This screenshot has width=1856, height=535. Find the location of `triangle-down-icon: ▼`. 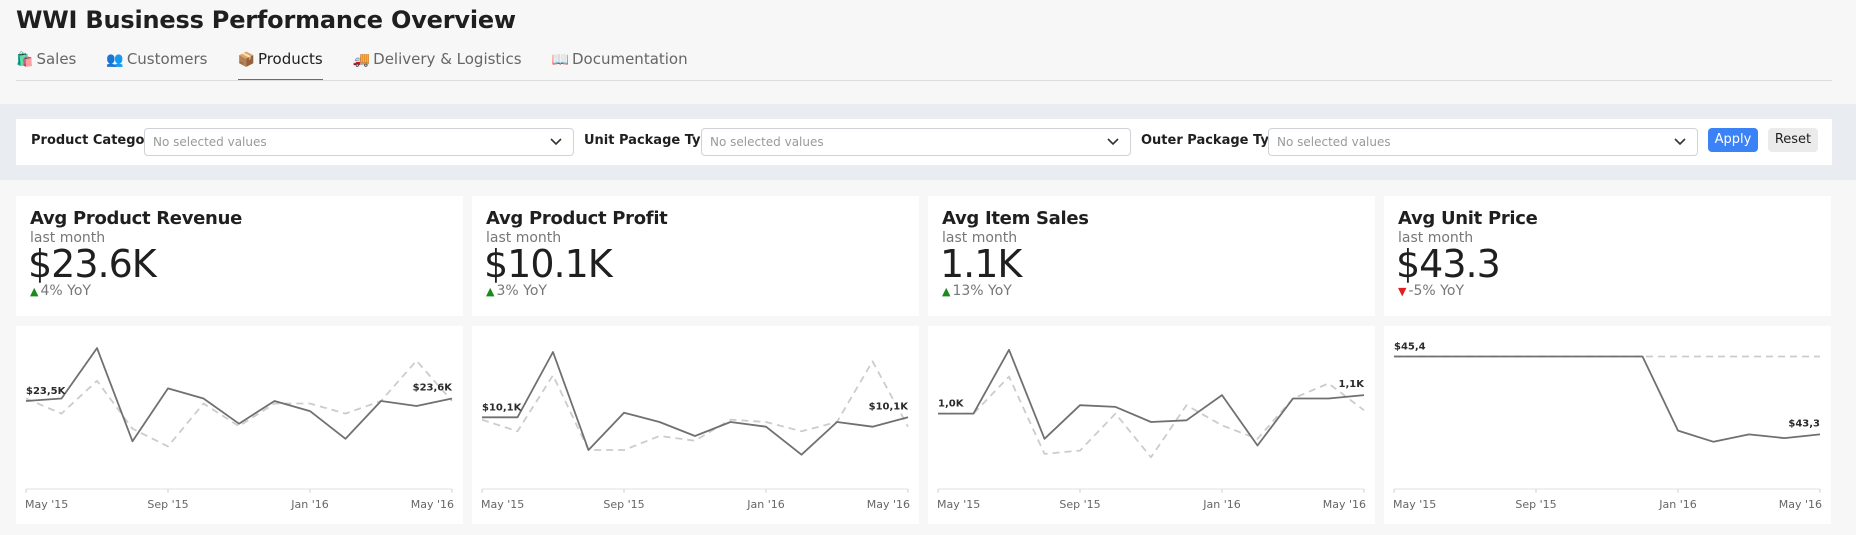

triangle-down-icon: ▼ is located at coordinates (1402, 291).